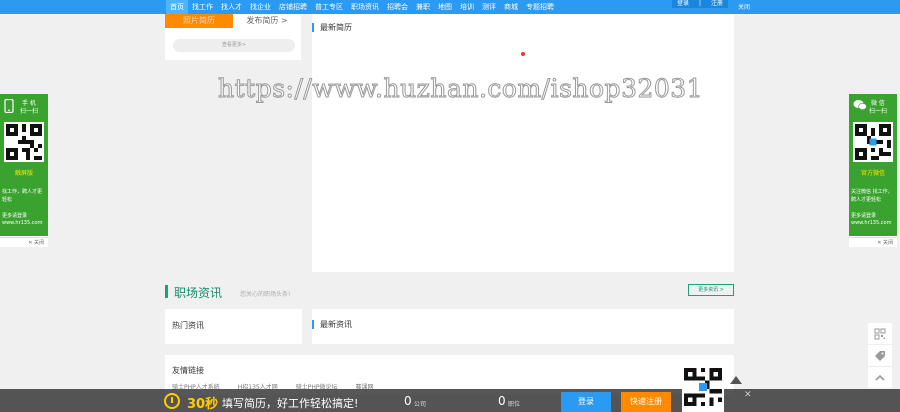 The width and height of the screenshot is (900, 412). What do you see at coordinates (177, 7) in the screenshot?
I see `nav-home: 首页` at bounding box center [177, 7].